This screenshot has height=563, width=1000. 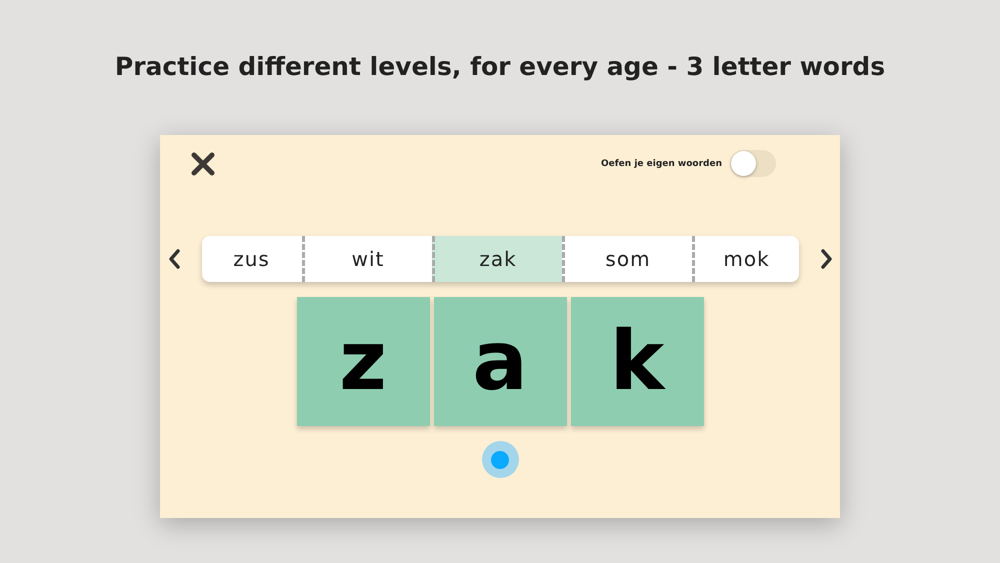 What do you see at coordinates (500, 361) in the screenshot?
I see `letter-tile: a` at bounding box center [500, 361].